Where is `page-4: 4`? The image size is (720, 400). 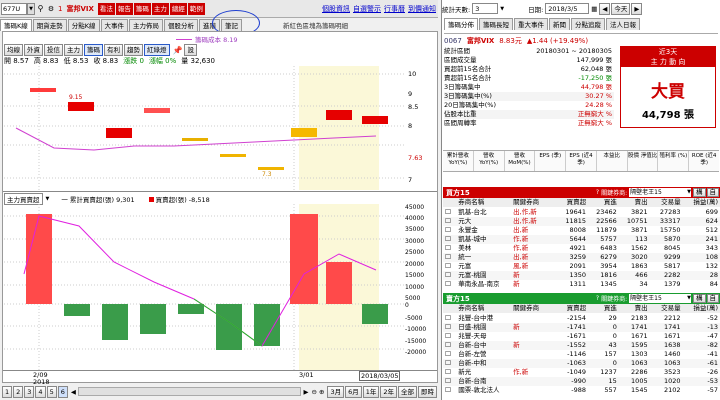
page-4: 4 is located at coordinates (40, 391).